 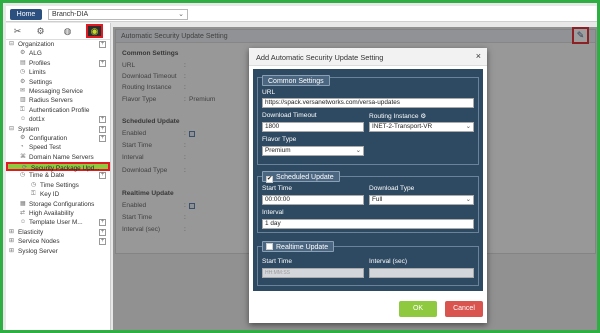 I want to click on sidebar-item: ◔ Speed Test, so click(x=58, y=147).